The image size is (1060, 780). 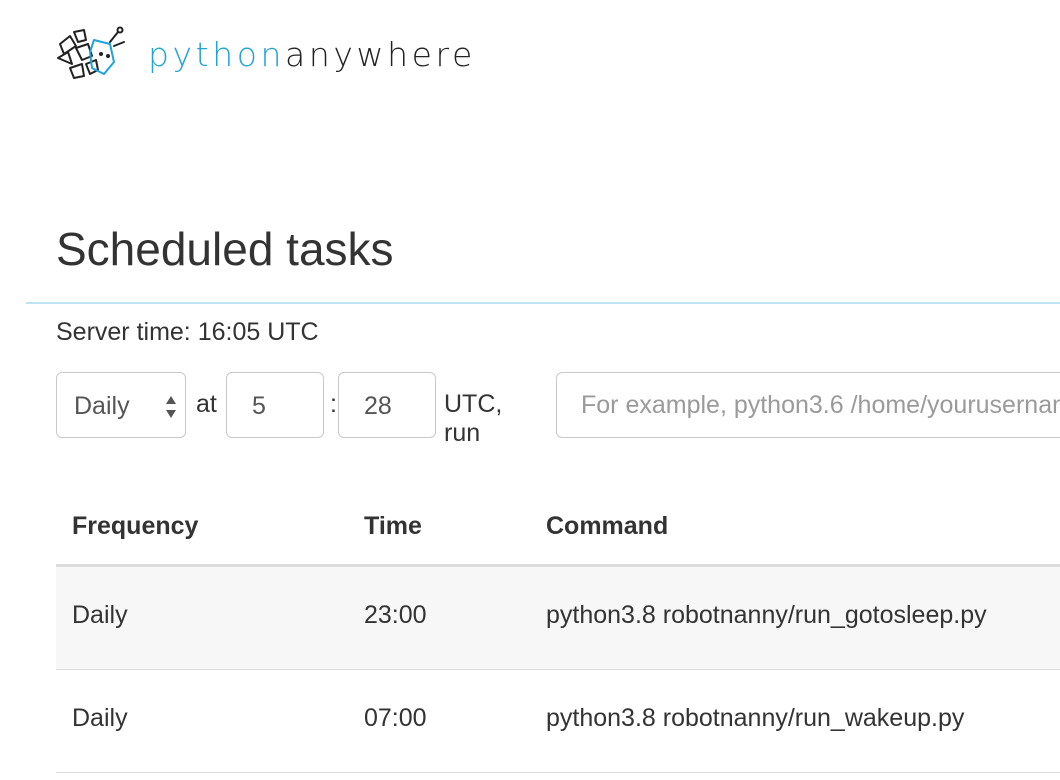 What do you see at coordinates (187, 332) in the screenshot?
I see `server-time: Server time: 16:05 UTC` at bounding box center [187, 332].